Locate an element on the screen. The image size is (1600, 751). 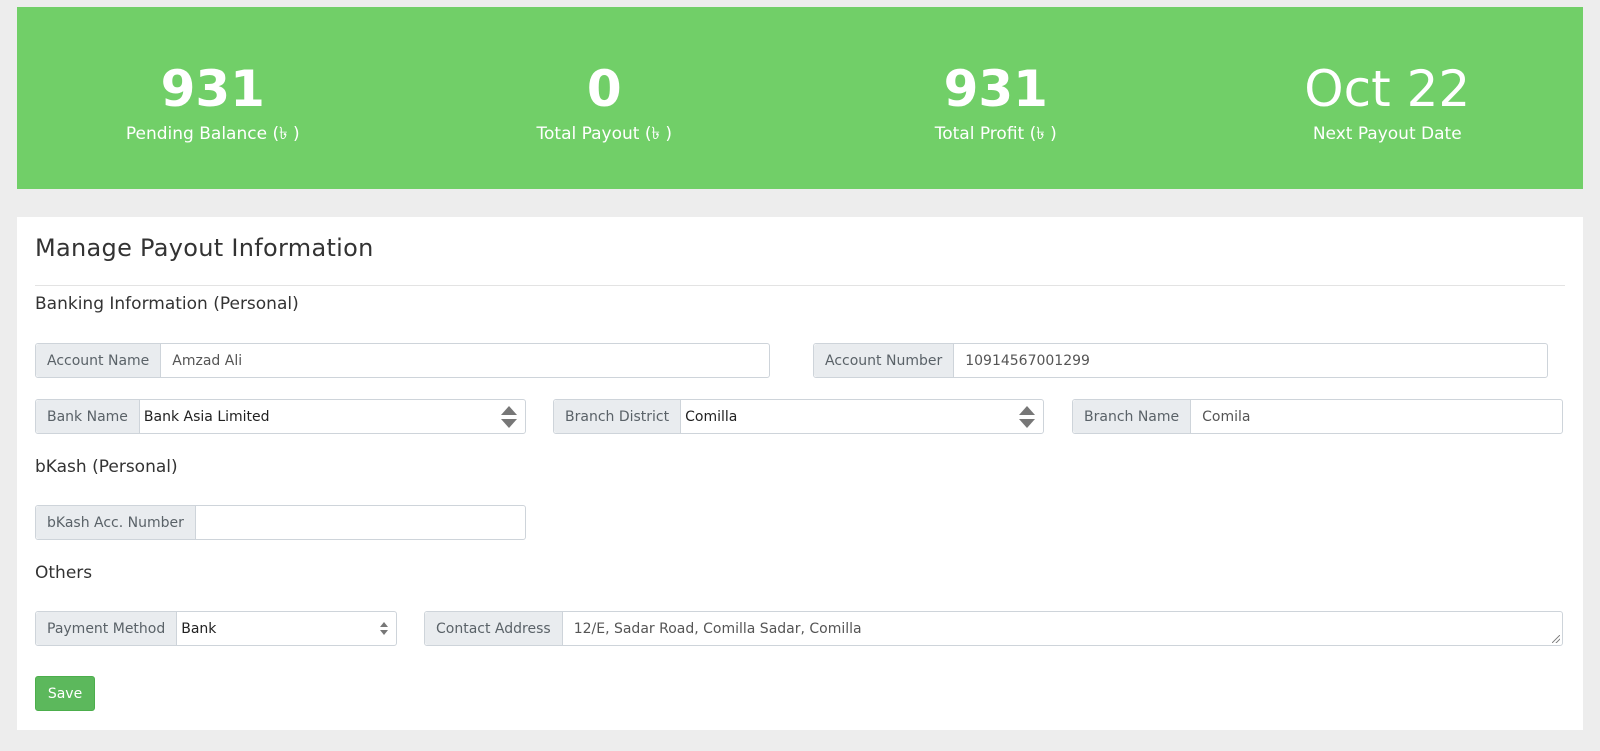
section-title-banking: Banking Information (Personal) is located at coordinates (167, 304).